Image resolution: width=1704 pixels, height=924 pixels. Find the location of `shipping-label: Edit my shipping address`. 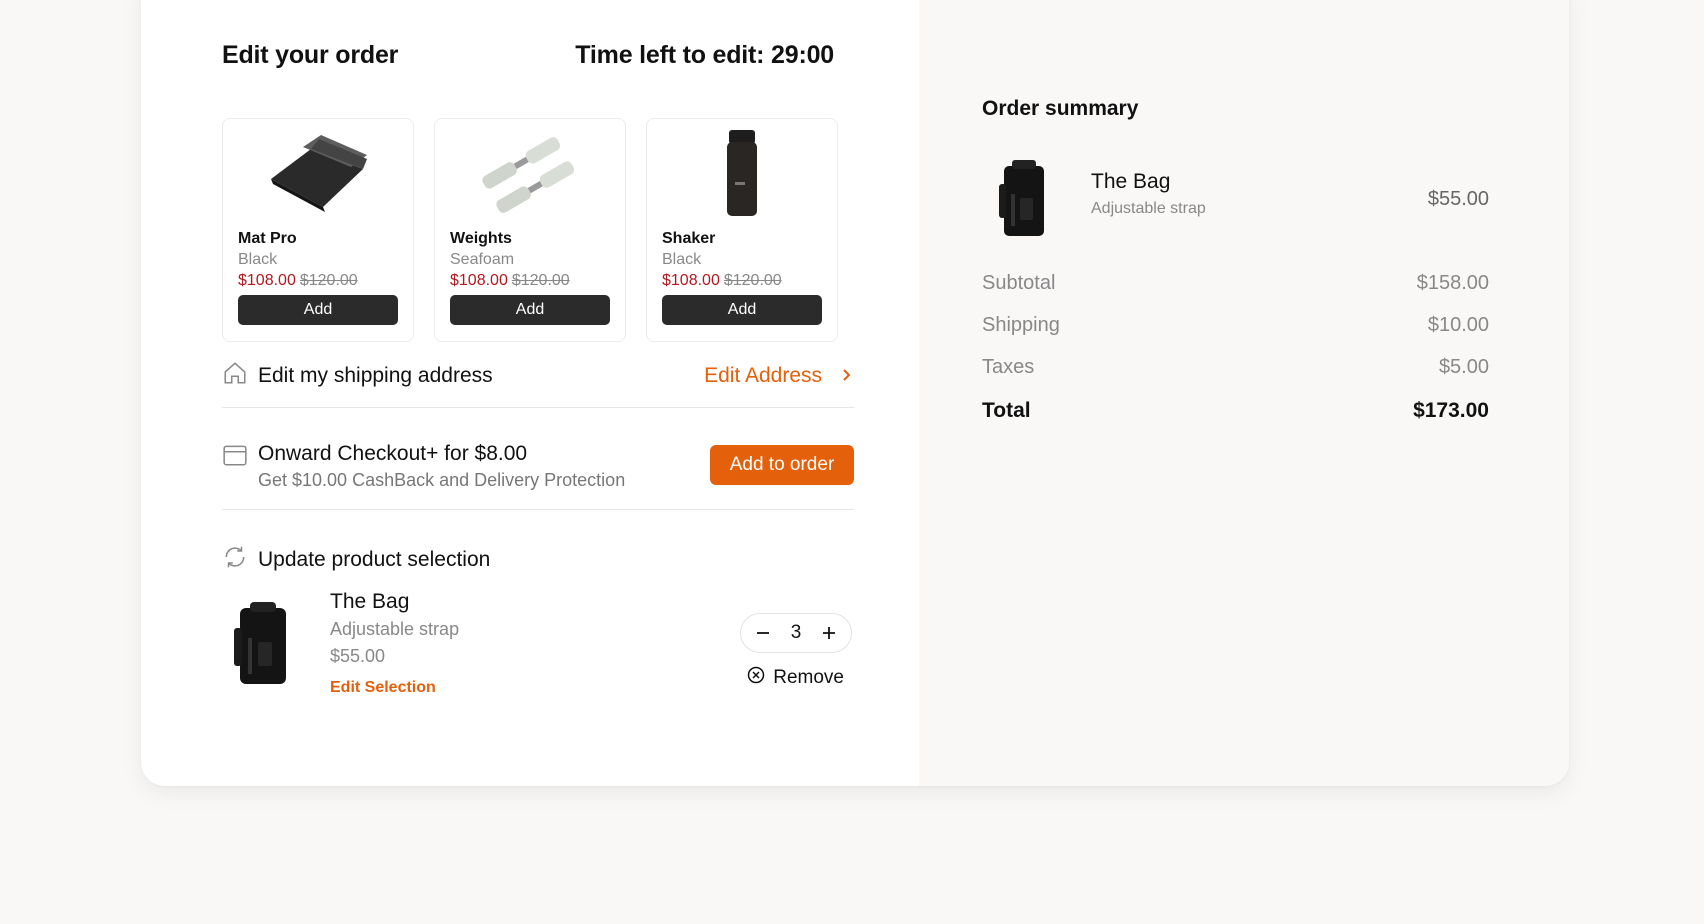

shipping-label: Edit my shipping address is located at coordinates (375, 375).